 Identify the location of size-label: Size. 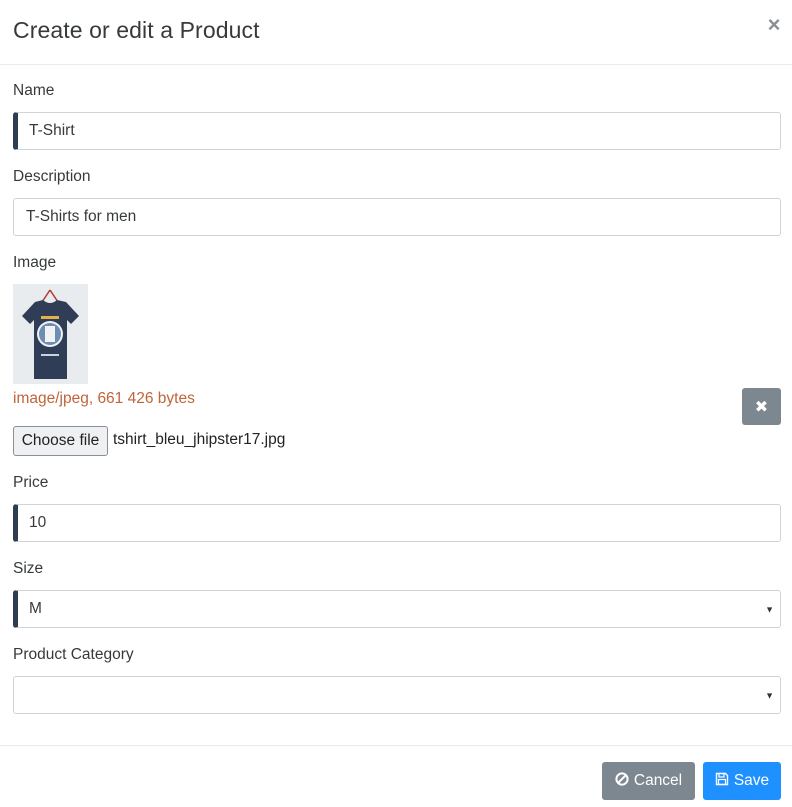
(28, 568).